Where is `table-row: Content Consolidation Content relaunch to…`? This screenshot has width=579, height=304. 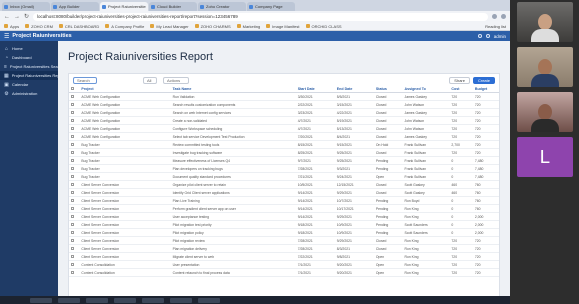
table-row: Content Consolidation Content relaunch to… is located at coordinates (284, 272).